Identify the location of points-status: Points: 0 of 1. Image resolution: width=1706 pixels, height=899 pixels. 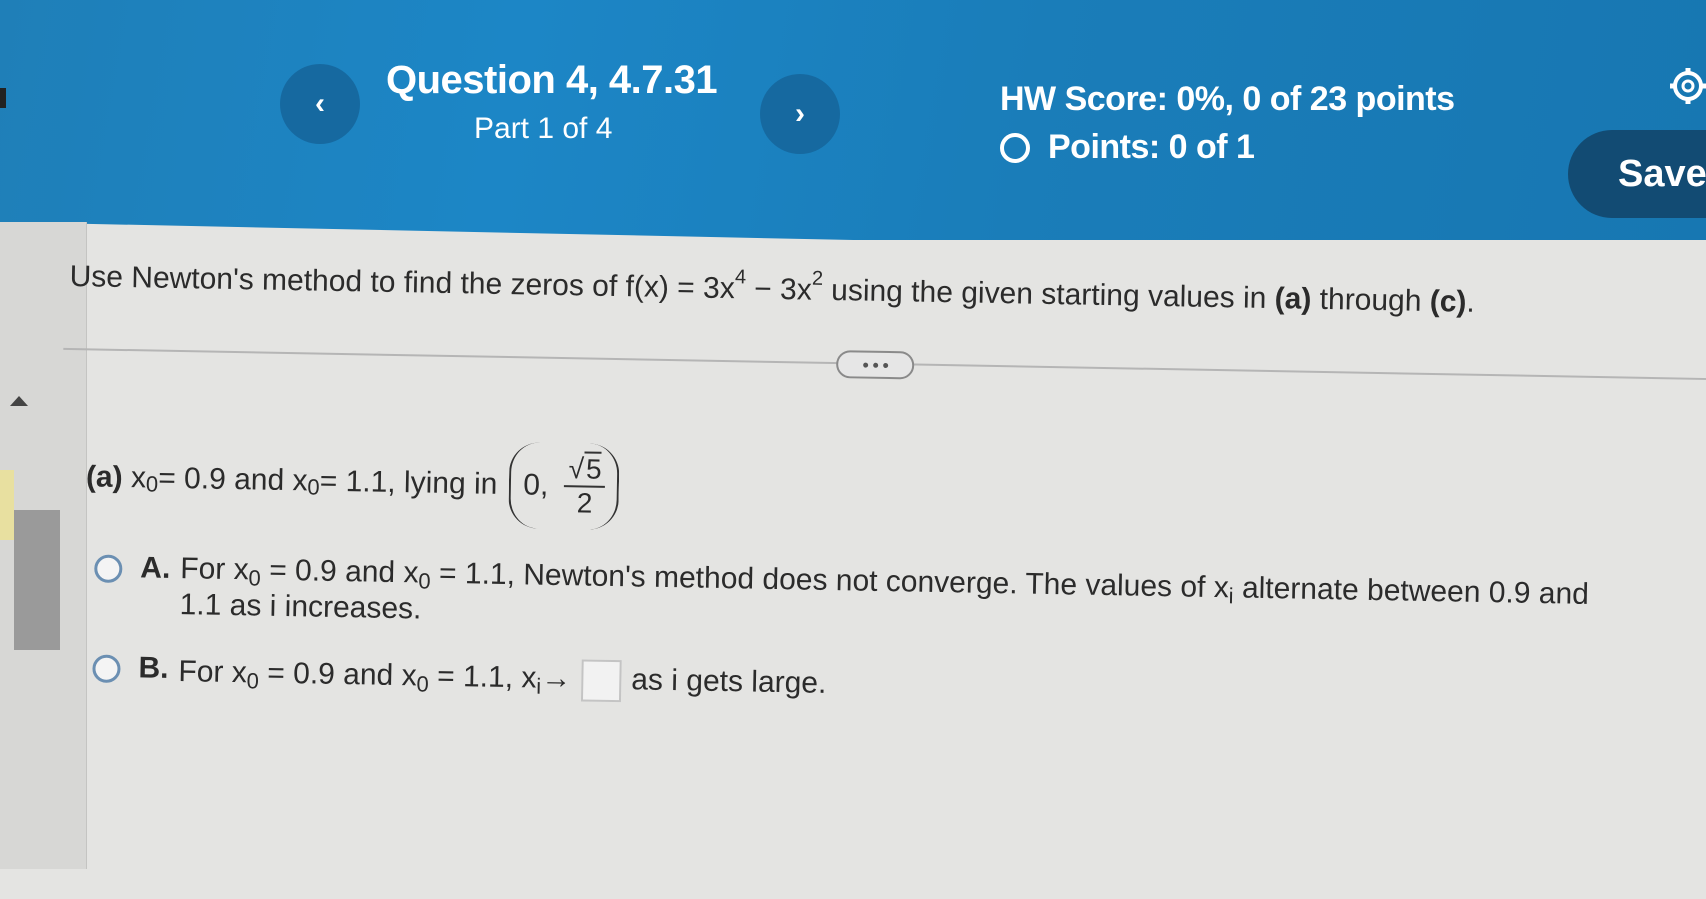
(1127, 147).